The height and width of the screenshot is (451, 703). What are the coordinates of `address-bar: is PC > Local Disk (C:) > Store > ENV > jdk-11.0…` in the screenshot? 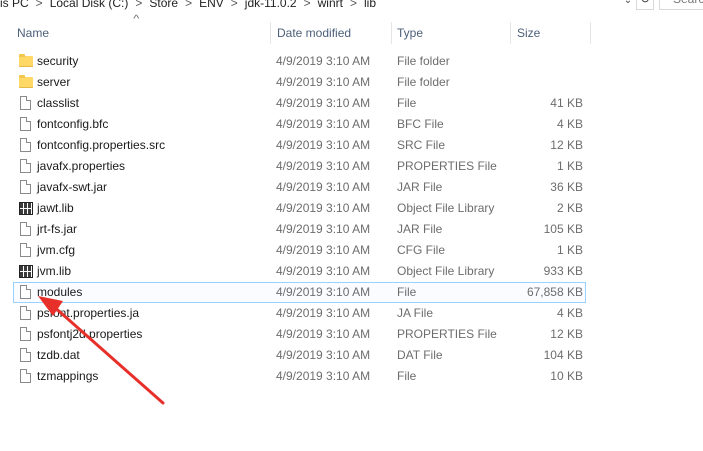 It's located at (351, 5).